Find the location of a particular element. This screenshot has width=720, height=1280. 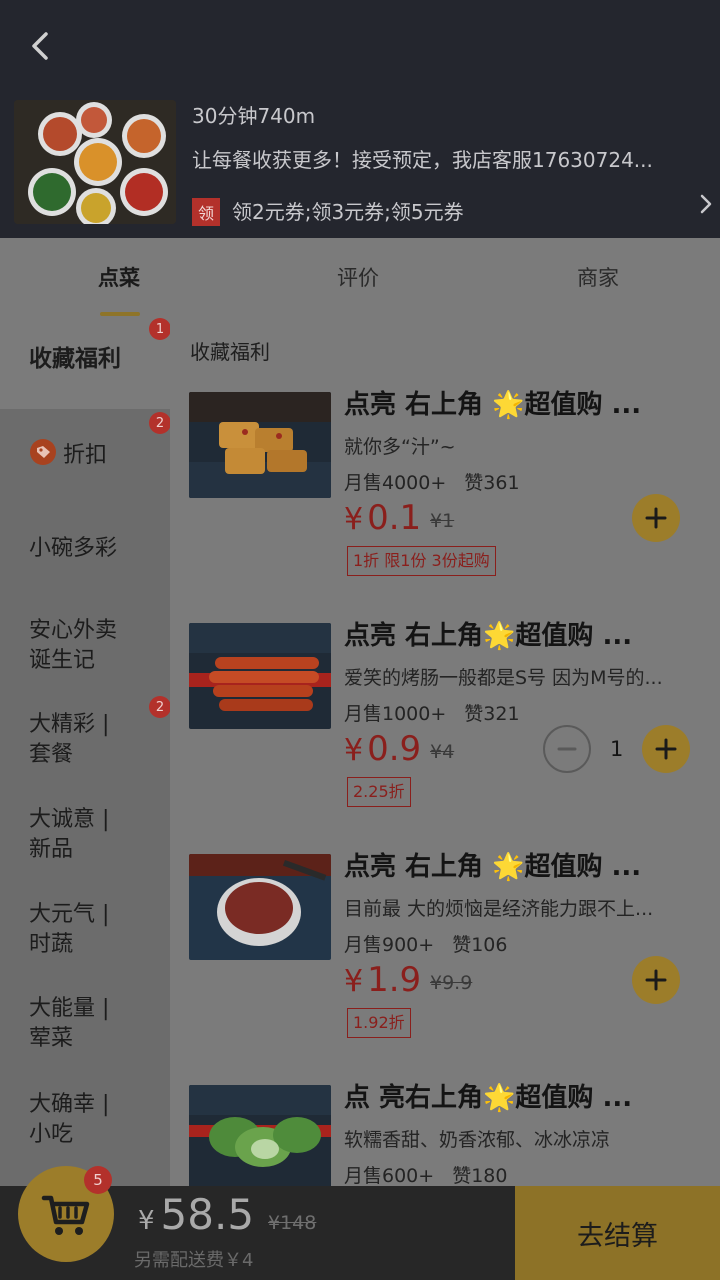

cart-total: ¥58.5 is located at coordinates (196, 1214).